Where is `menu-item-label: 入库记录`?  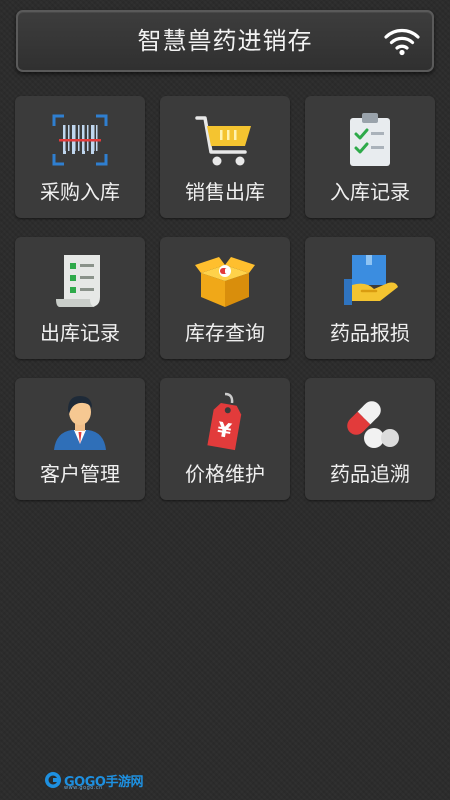
menu-item-label: 入库记录 is located at coordinates (370, 192).